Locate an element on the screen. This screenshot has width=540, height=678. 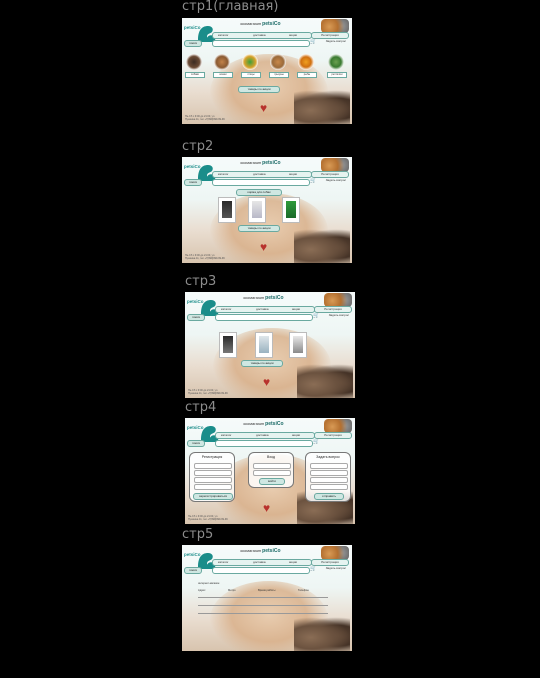
reg-email-field is located at coordinates (213, 480).